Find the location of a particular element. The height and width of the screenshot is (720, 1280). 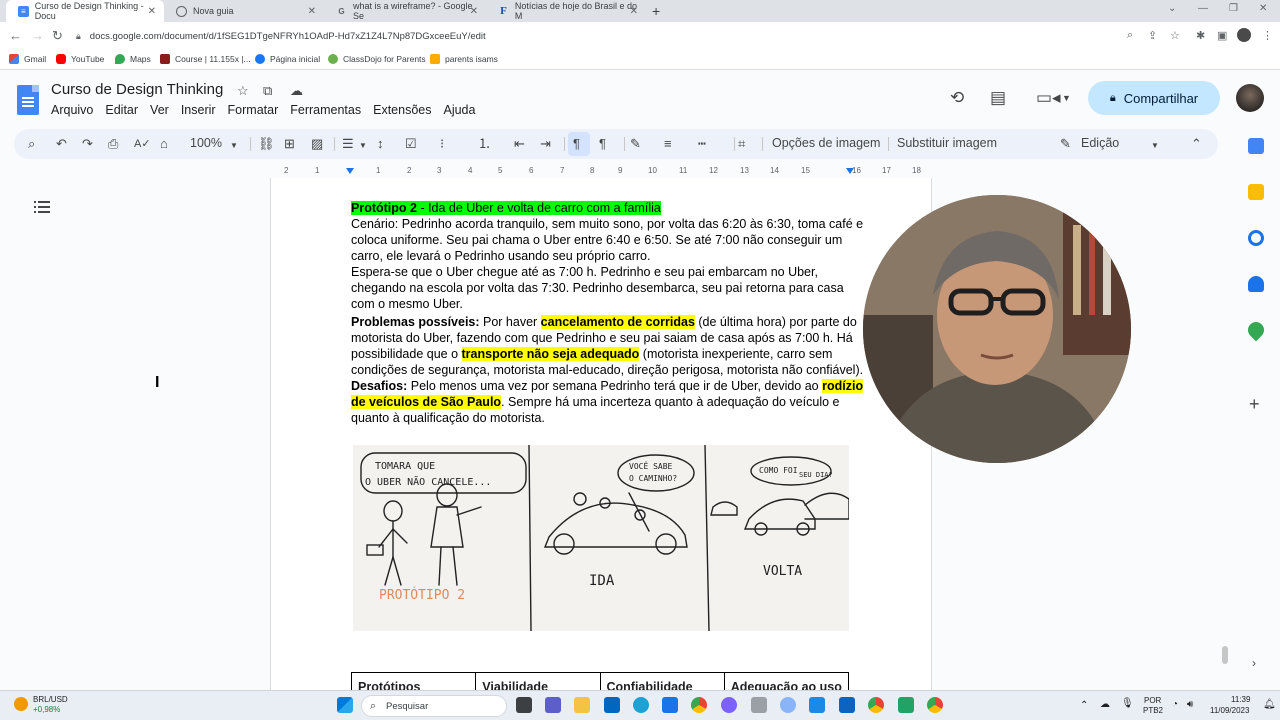

zoom-icon: ⌕ is located at coordinates (1130, 35).